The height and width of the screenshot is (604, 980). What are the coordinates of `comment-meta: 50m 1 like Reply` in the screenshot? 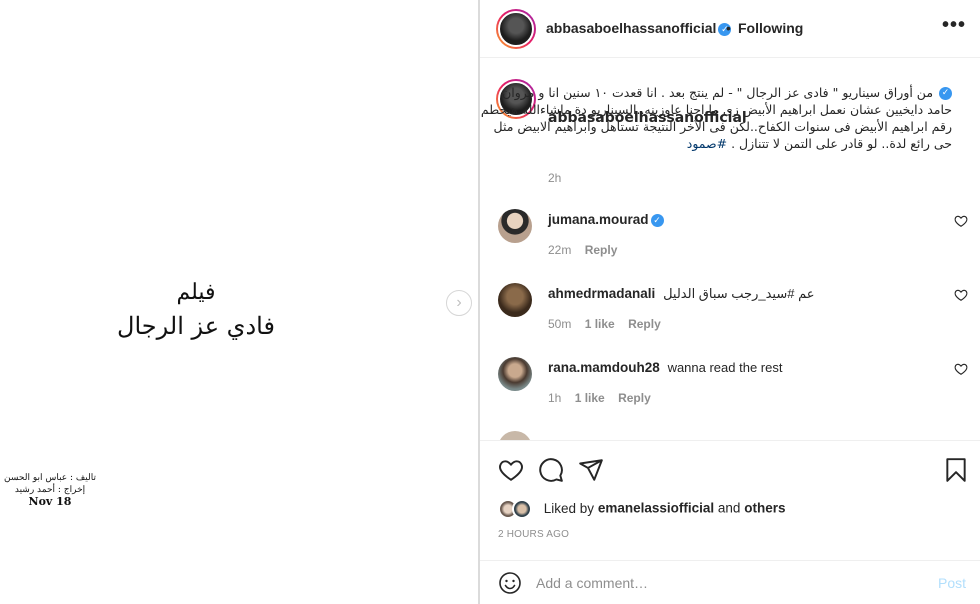 It's located at (609, 324).